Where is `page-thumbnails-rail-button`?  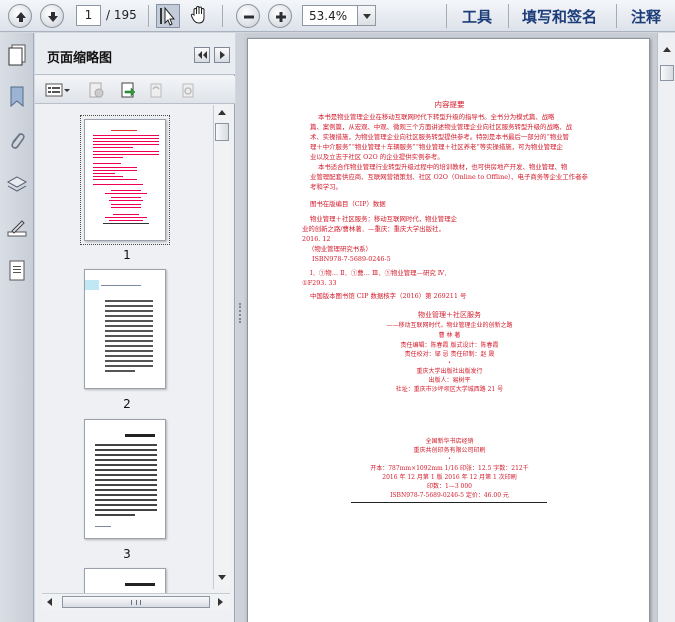
page-thumbnails-rail-button is located at coordinates (17, 55).